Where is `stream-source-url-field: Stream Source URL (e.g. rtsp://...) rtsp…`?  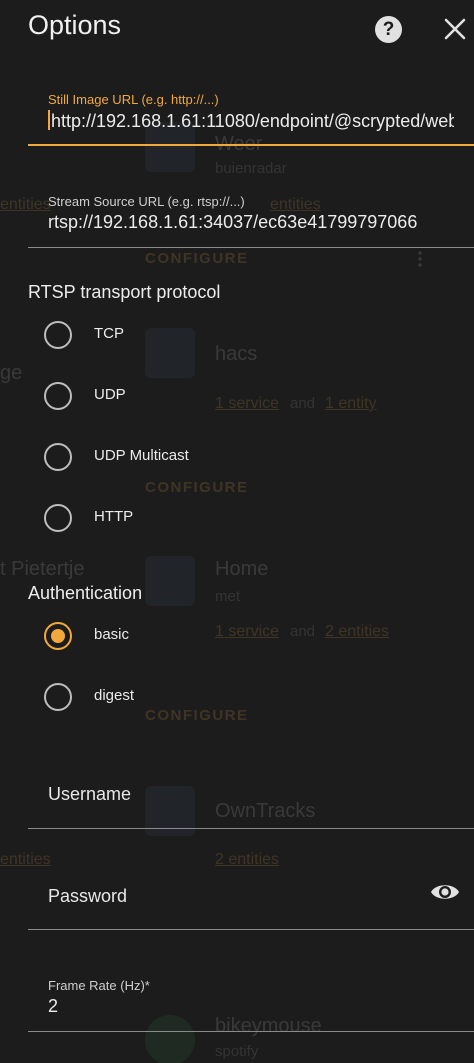 stream-source-url-field: Stream Source URL (e.g. rtsp://...) rtsp… is located at coordinates (251, 215).